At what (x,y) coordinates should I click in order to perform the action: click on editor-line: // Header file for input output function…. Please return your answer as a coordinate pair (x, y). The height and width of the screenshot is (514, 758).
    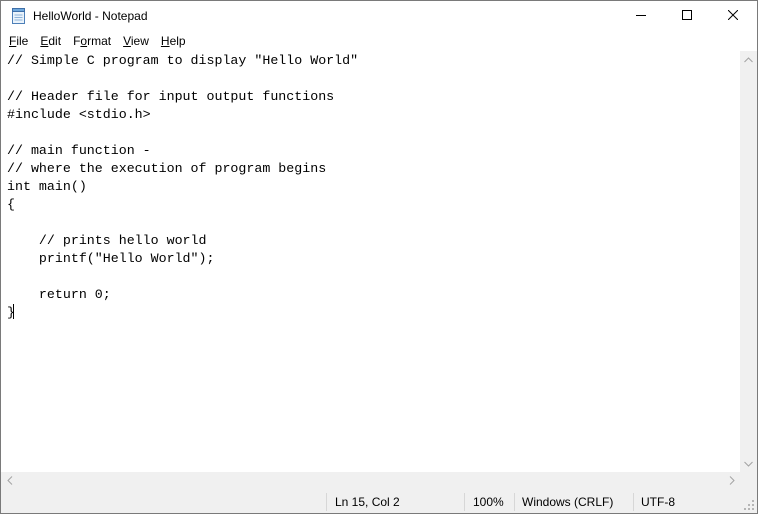
    Looking at the image, I should click on (171, 96).